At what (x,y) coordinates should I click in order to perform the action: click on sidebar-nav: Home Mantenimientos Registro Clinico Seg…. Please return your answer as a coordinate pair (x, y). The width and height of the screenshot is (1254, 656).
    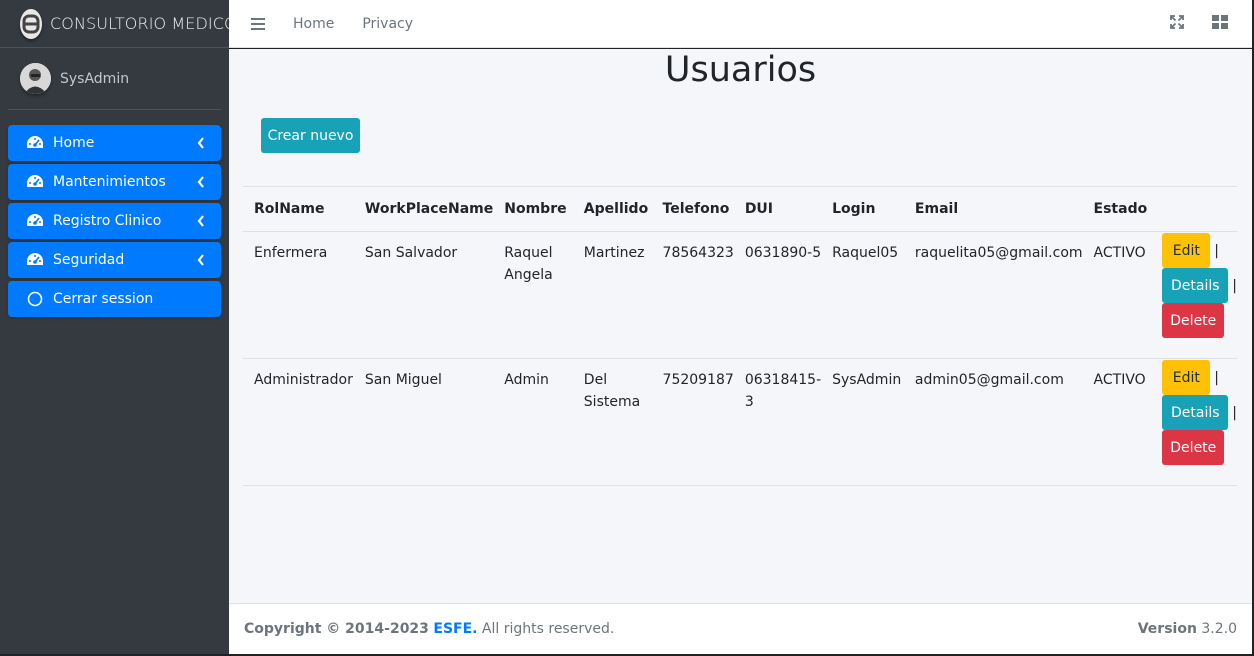
    Looking at the image, I should click on (114, 221).